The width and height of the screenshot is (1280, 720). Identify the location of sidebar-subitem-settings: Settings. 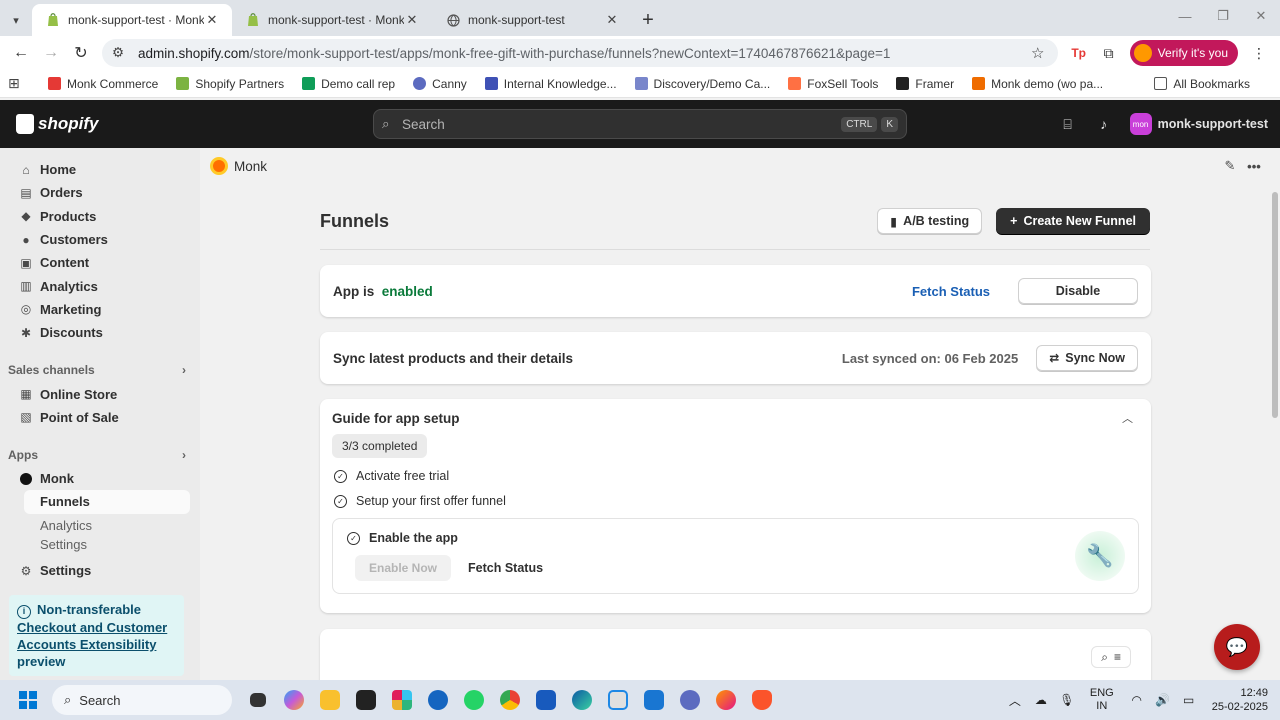
(100, 545).